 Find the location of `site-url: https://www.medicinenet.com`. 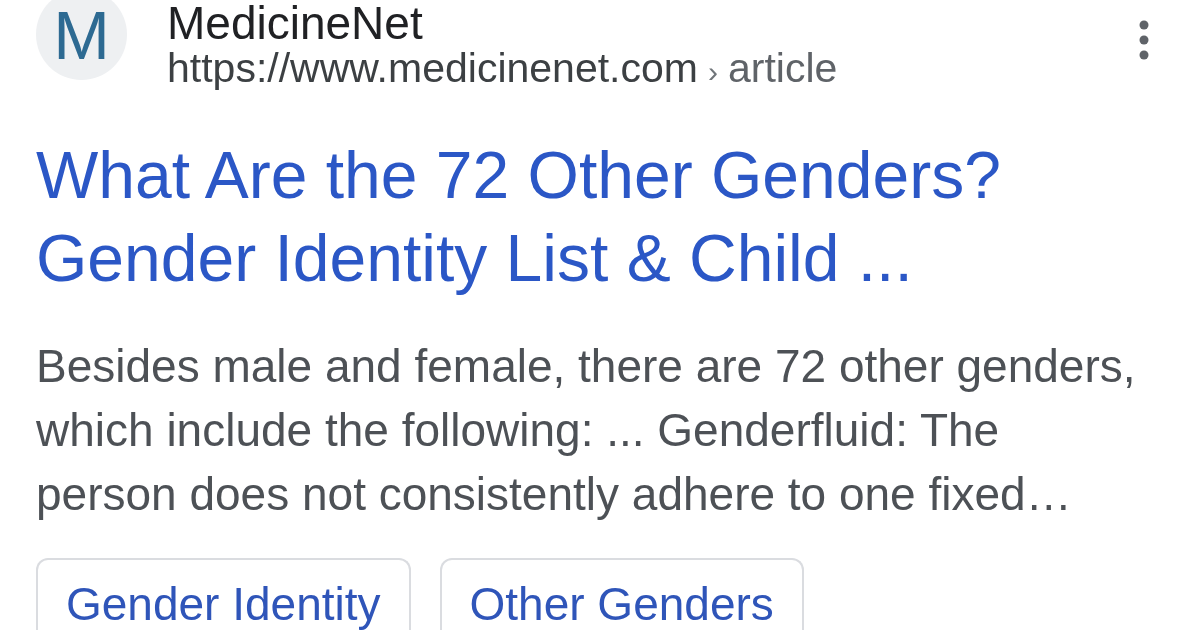

site-url: https://www.medicinenet.com is located at coordinates (432, 68).